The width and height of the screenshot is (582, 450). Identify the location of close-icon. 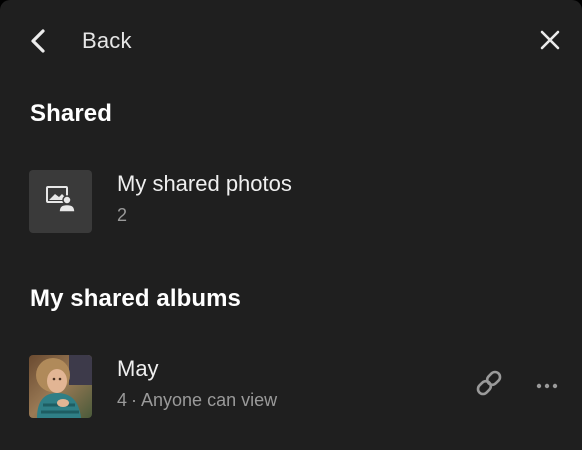
(550, 42).